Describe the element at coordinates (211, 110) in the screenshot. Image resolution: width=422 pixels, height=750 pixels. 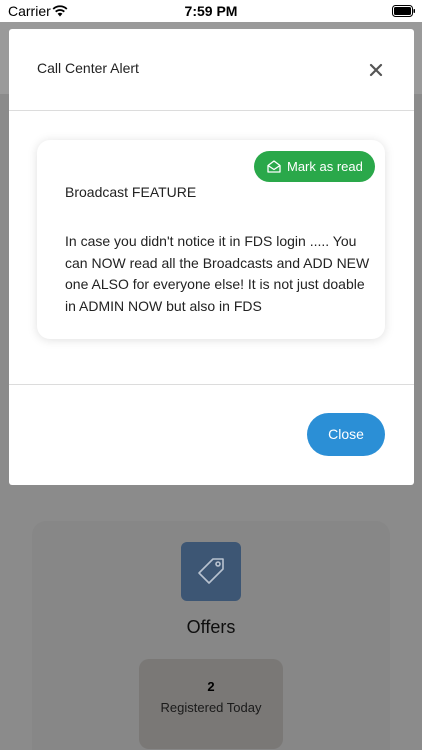
I see `header-divider` at that location.